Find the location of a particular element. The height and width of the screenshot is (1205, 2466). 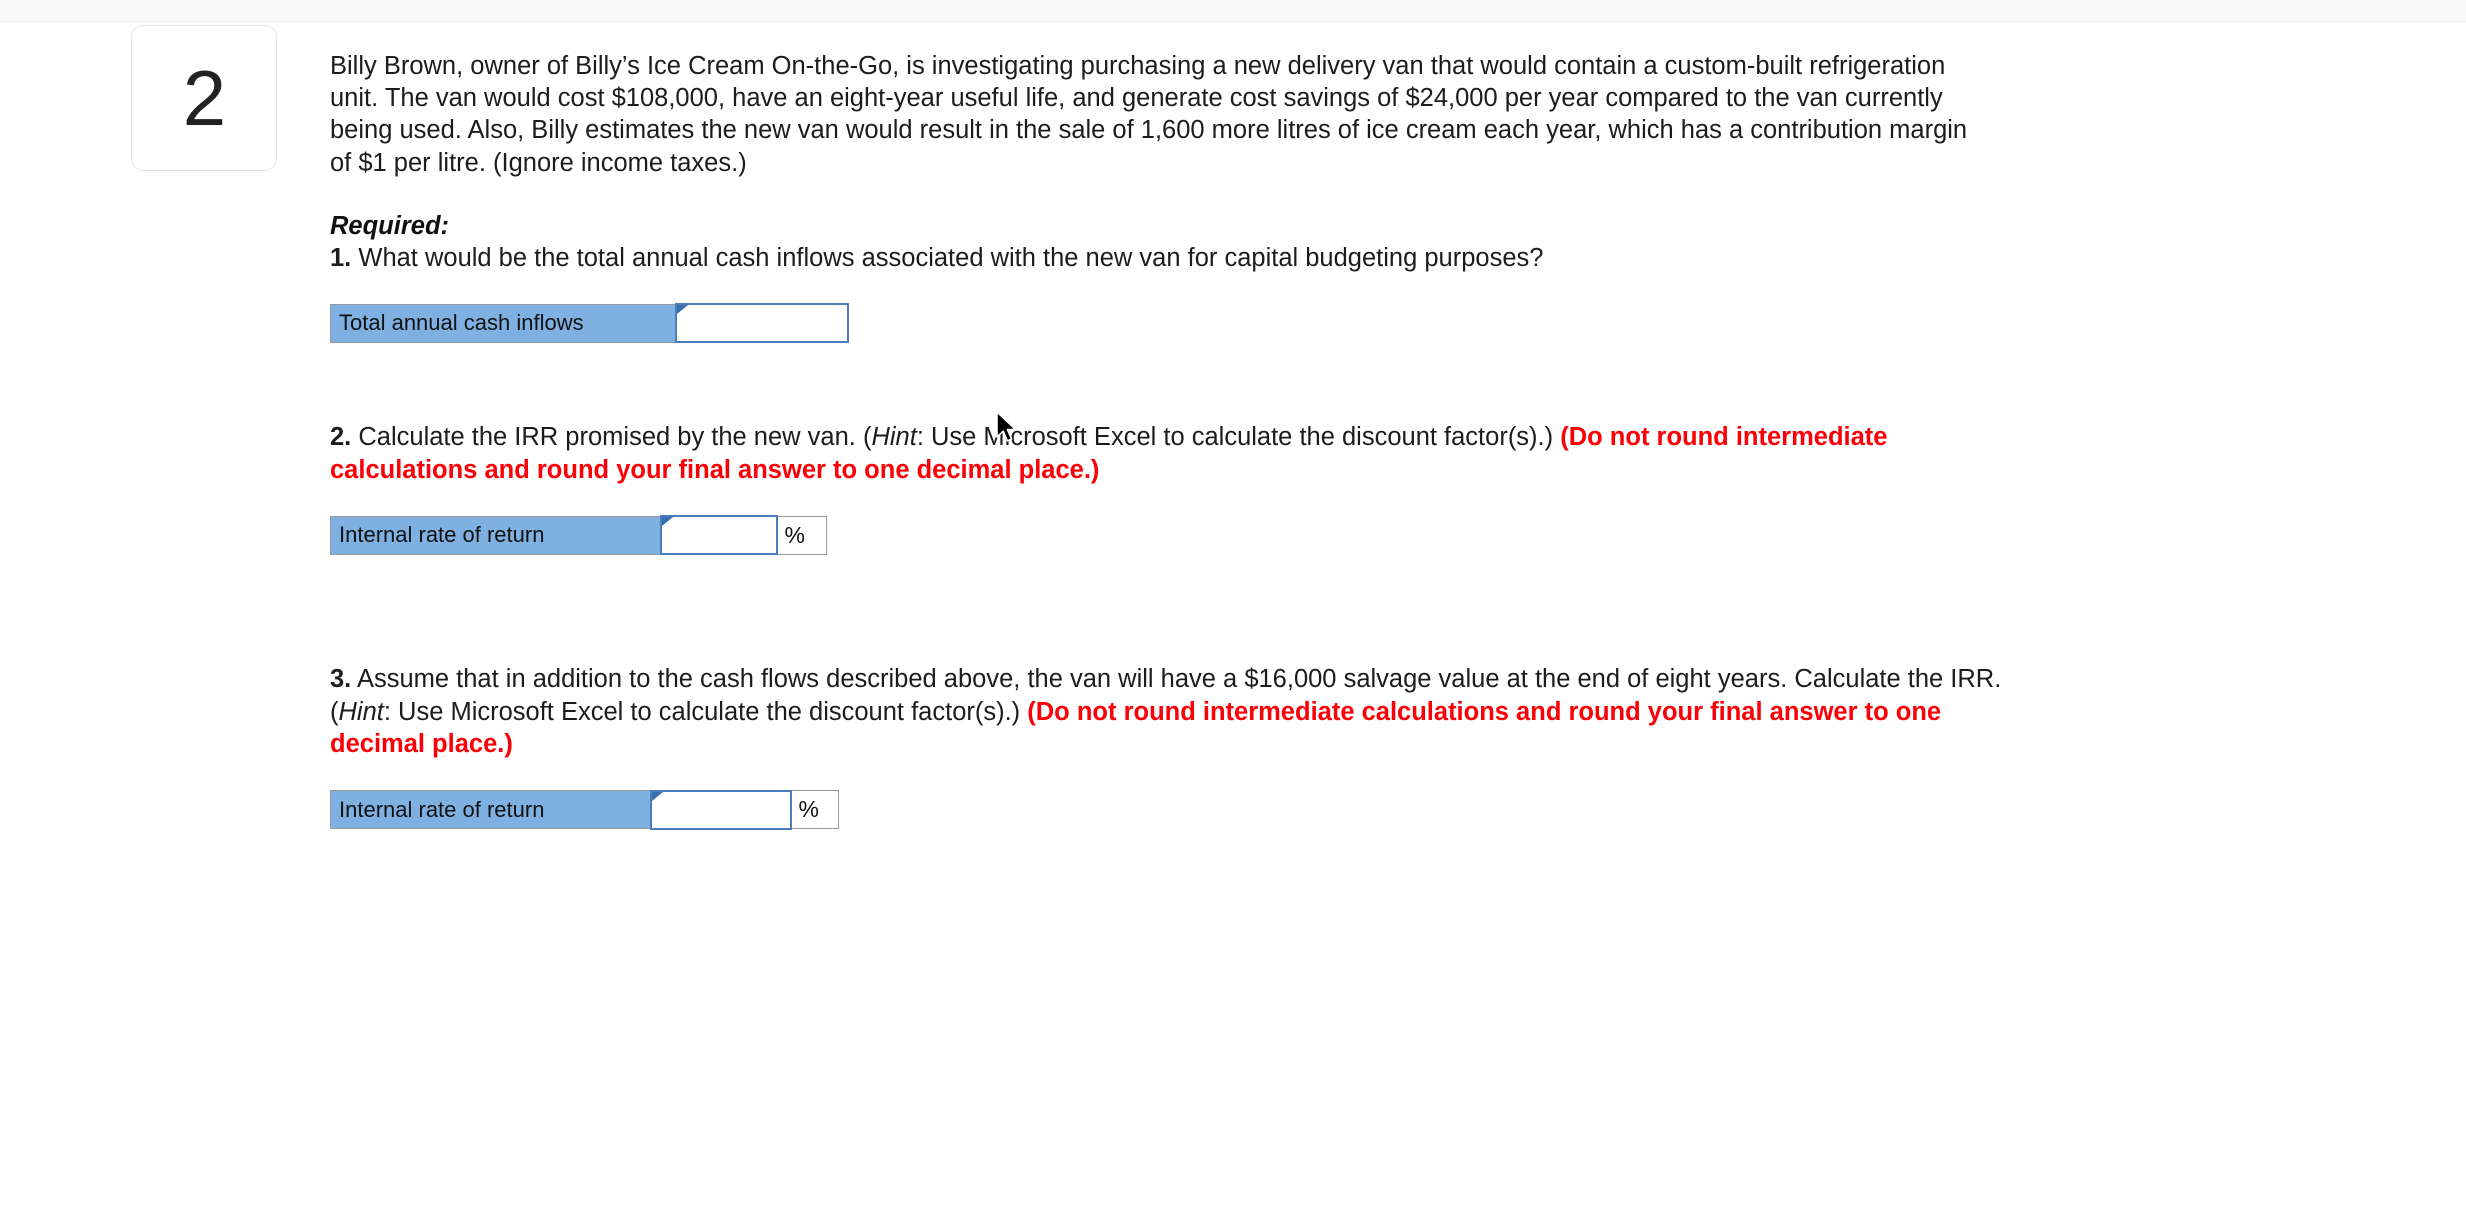

part-2-row-label: Internal rate of return is located at coordinates (495, 535).